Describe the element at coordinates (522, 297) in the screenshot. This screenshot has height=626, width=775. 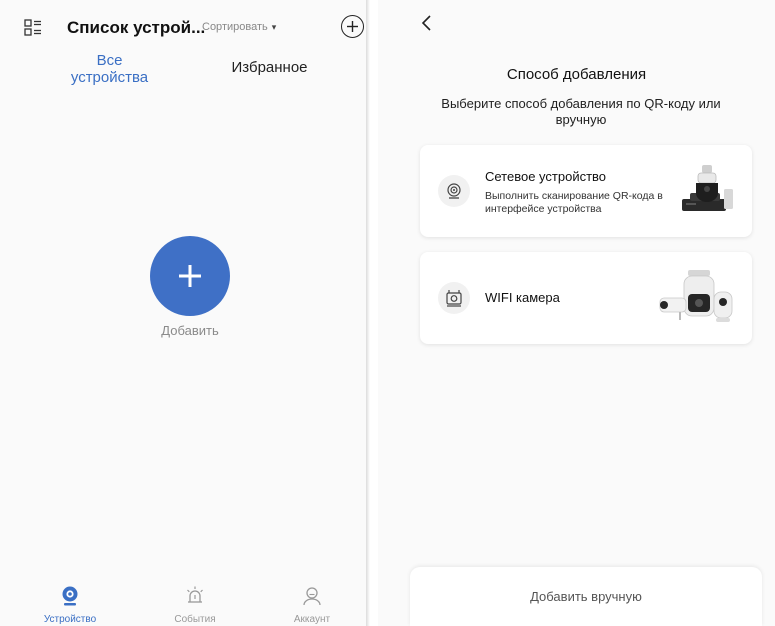
I see `option-title: WIFI камера` at that location.